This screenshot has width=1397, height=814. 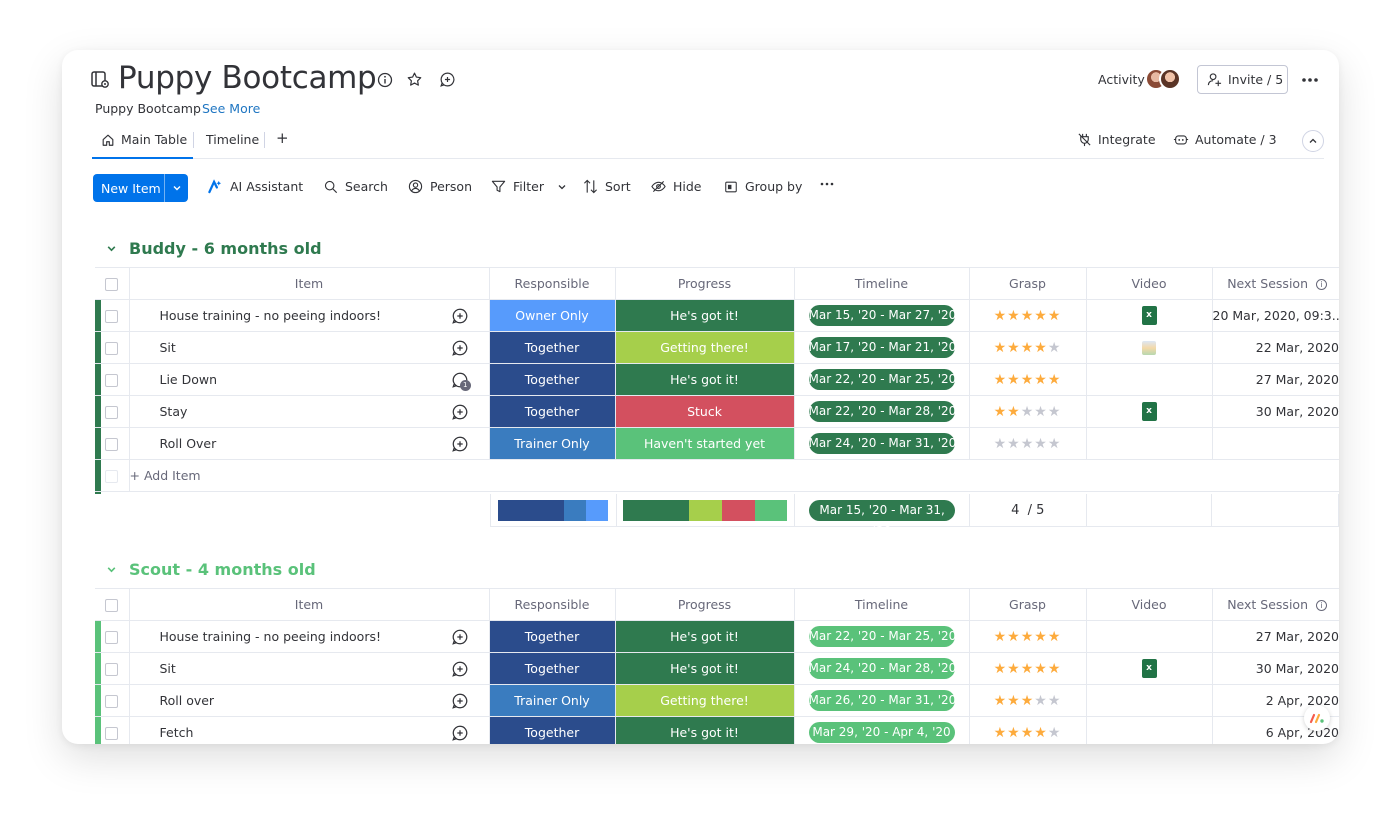 What do you see at coordinates (1149, 283) in the screenshot?
I see `column-header-video: Video` at bounding box center [1149, 283].